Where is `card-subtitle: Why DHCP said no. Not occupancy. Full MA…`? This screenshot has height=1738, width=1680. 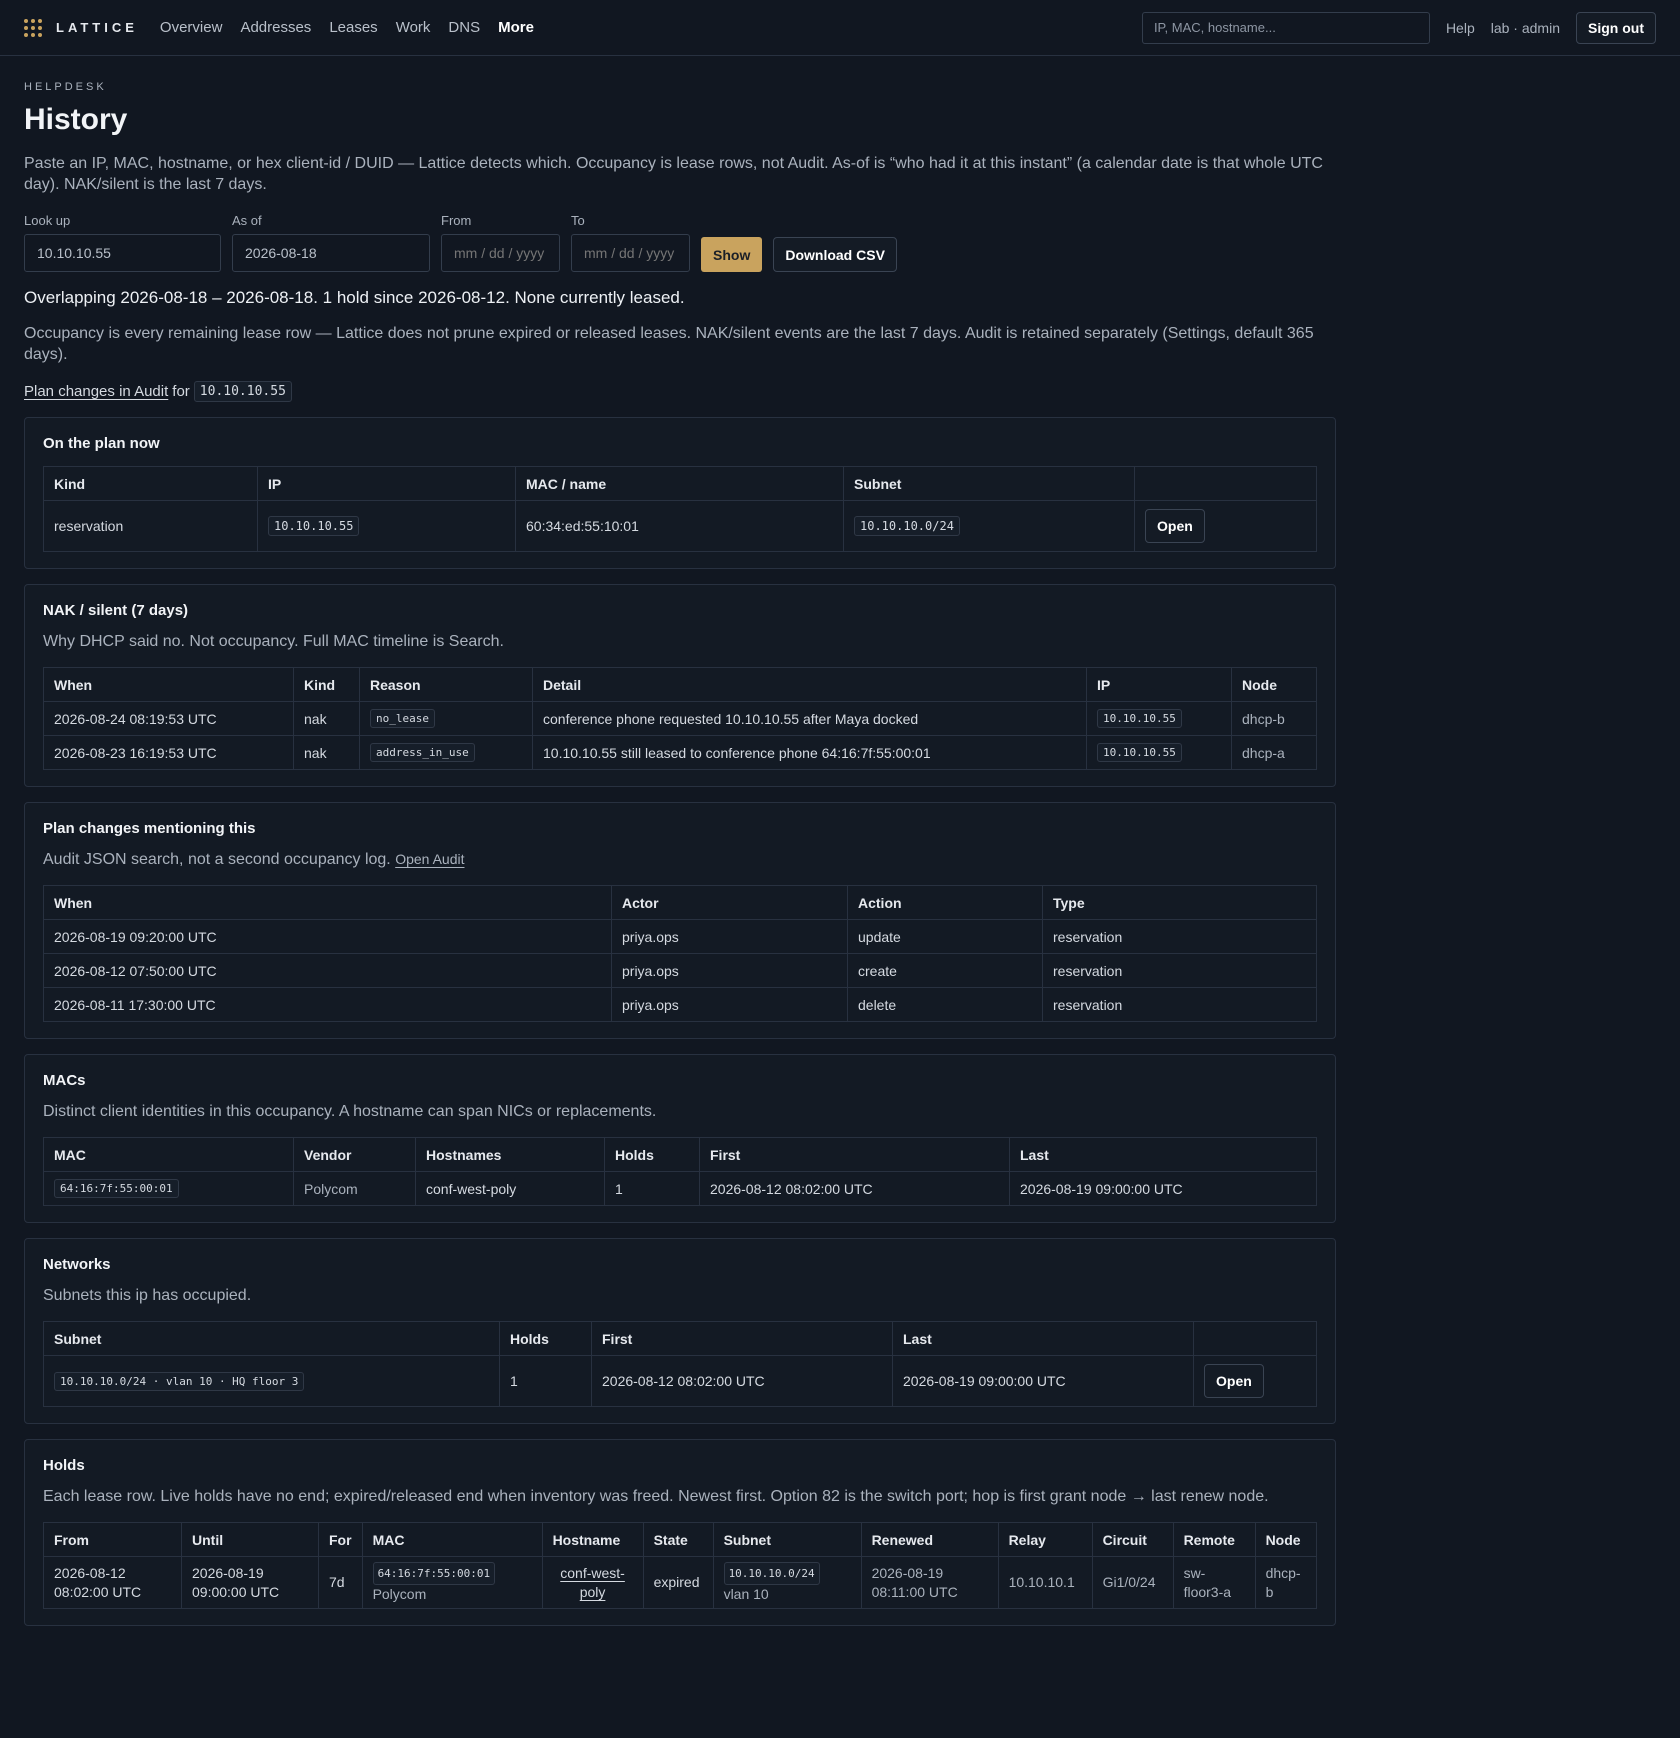 card-subtitle: Why DHCP said no. Not occupancy. Full MA… is located at coordinates (273, 641).